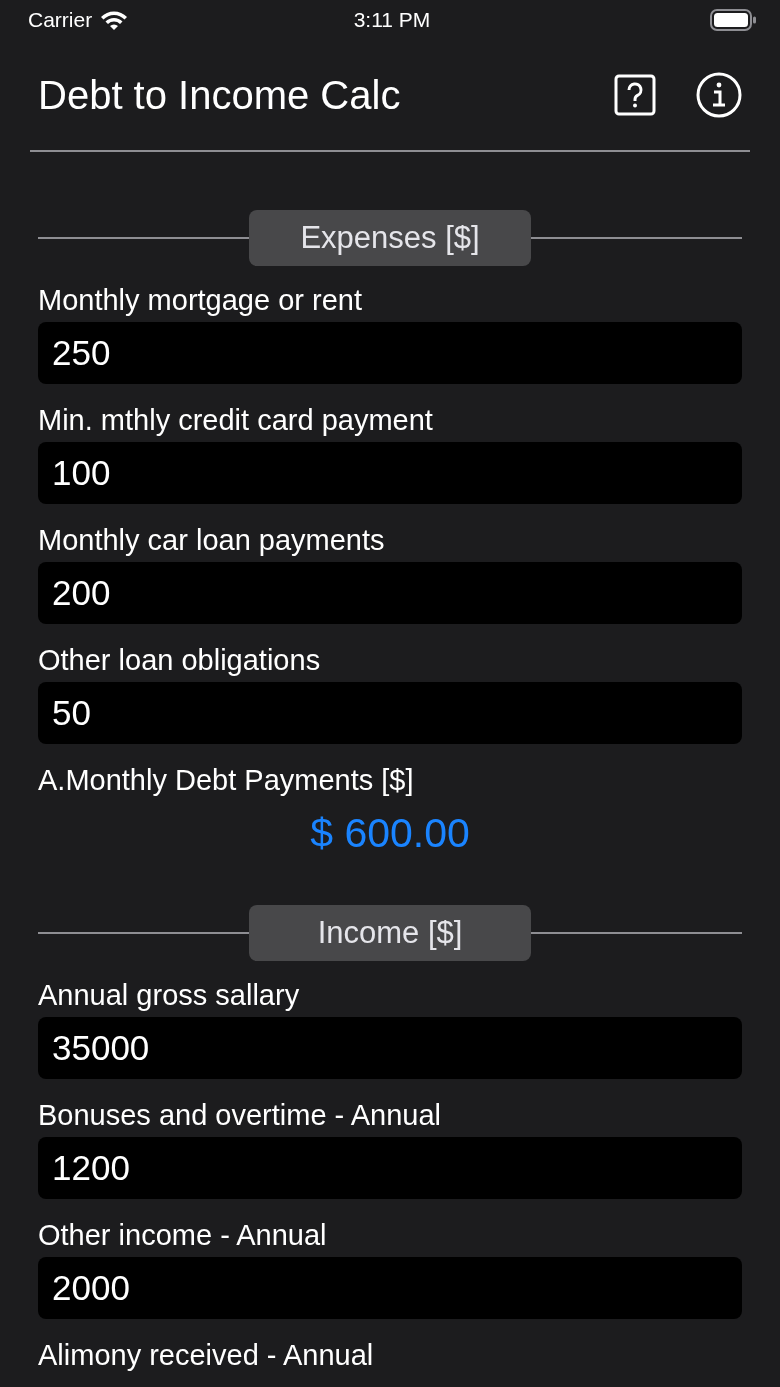  What do you see at coordinates (719, 95) in the screenshot?
I see `info-icon` at bounding box center [719, 95].